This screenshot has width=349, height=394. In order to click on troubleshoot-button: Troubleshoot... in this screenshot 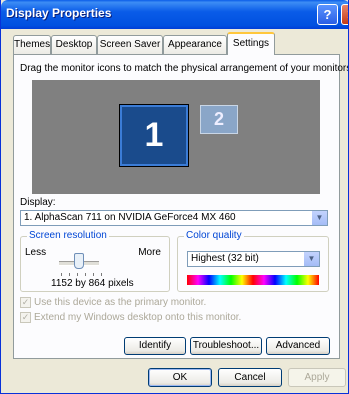, I will do `click(226, 346)`.